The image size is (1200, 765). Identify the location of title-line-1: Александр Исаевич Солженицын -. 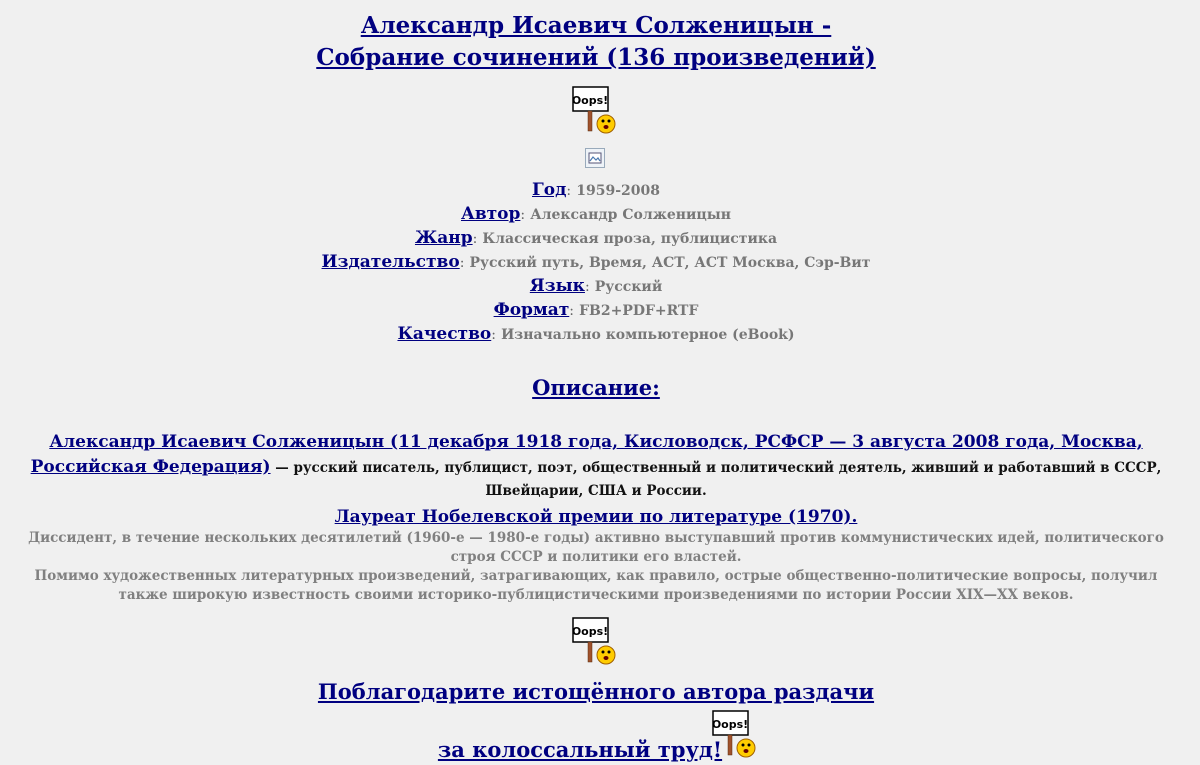
(596, 26).